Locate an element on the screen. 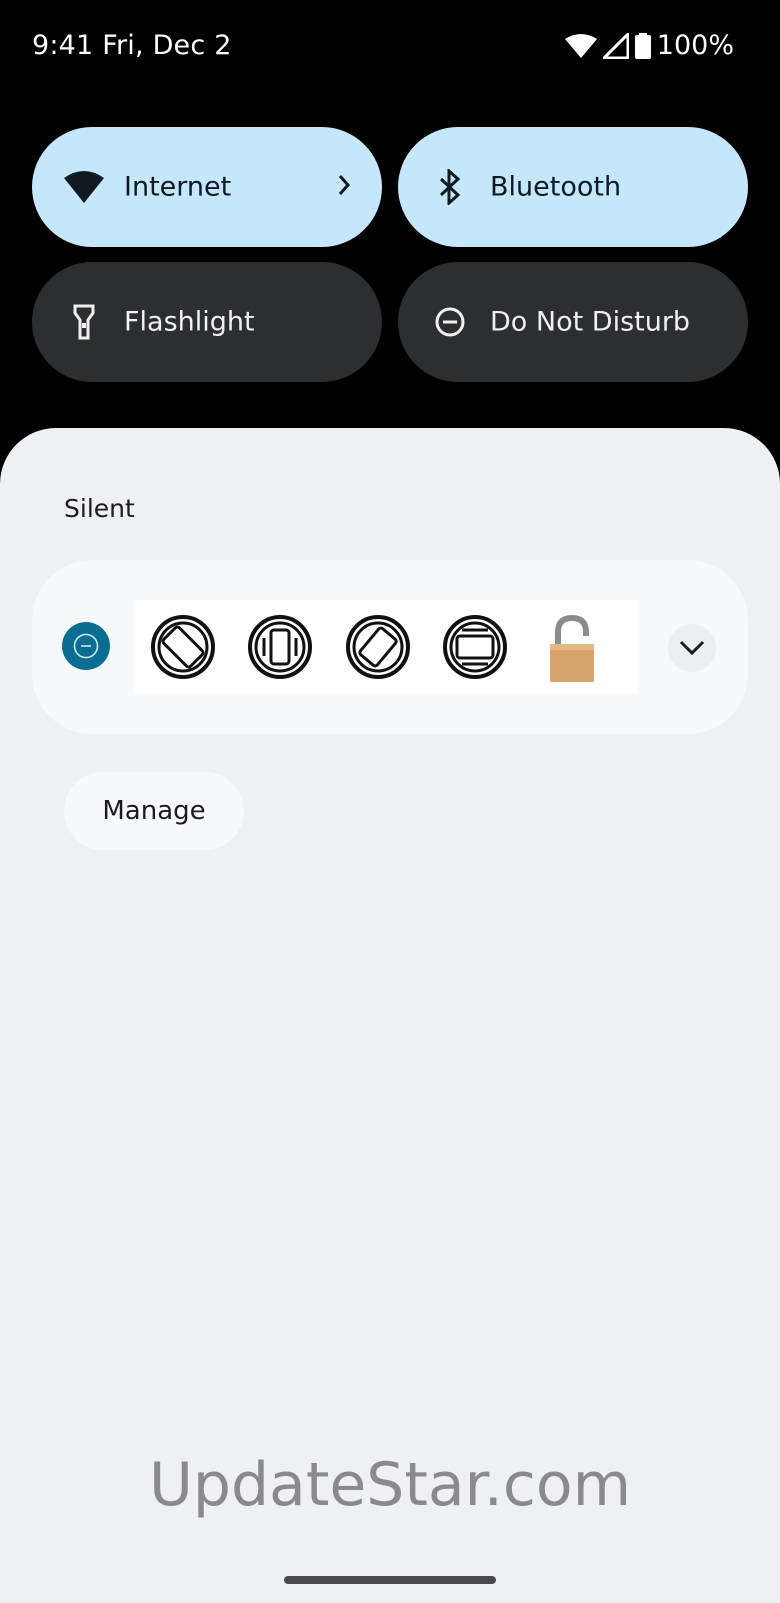 This screenshot has height=1603, width=780. rotate-icon is located at coordinates (183, 647).